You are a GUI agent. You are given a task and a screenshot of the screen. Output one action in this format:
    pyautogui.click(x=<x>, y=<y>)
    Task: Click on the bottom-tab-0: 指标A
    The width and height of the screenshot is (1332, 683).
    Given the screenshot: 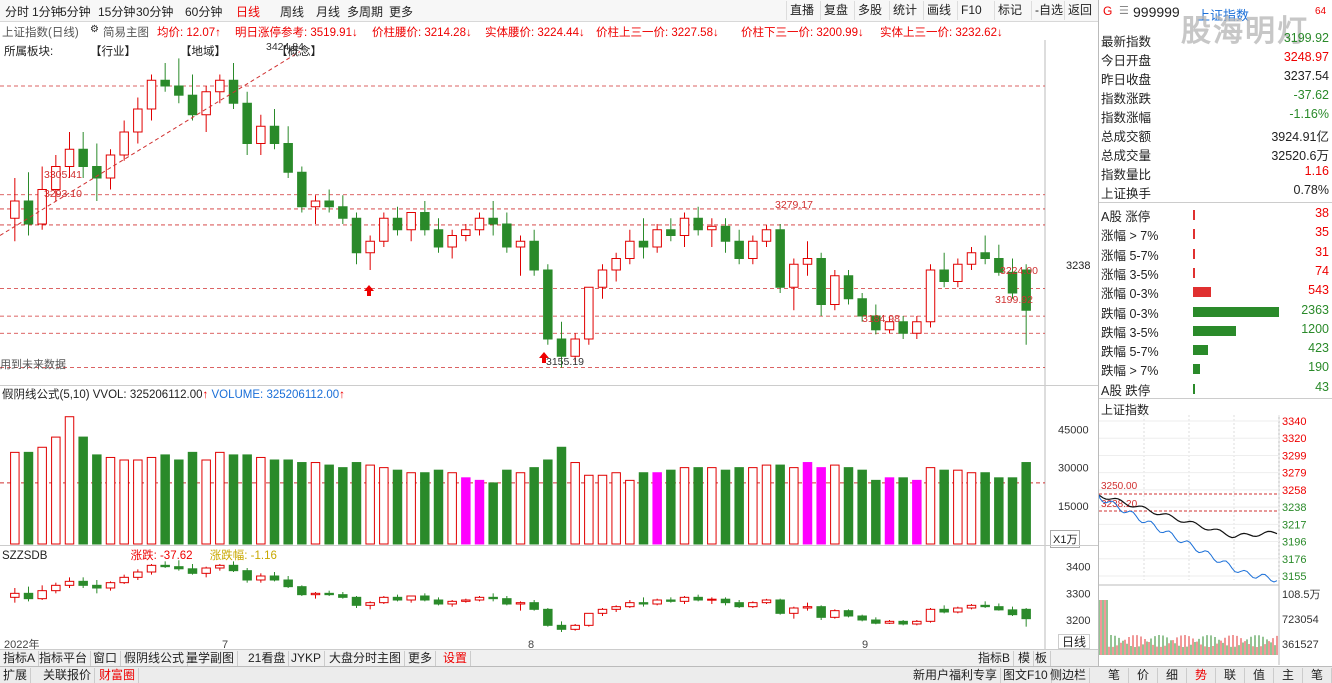 What is the action you would take?
    pyautogui.click(x=20, y=658)
    